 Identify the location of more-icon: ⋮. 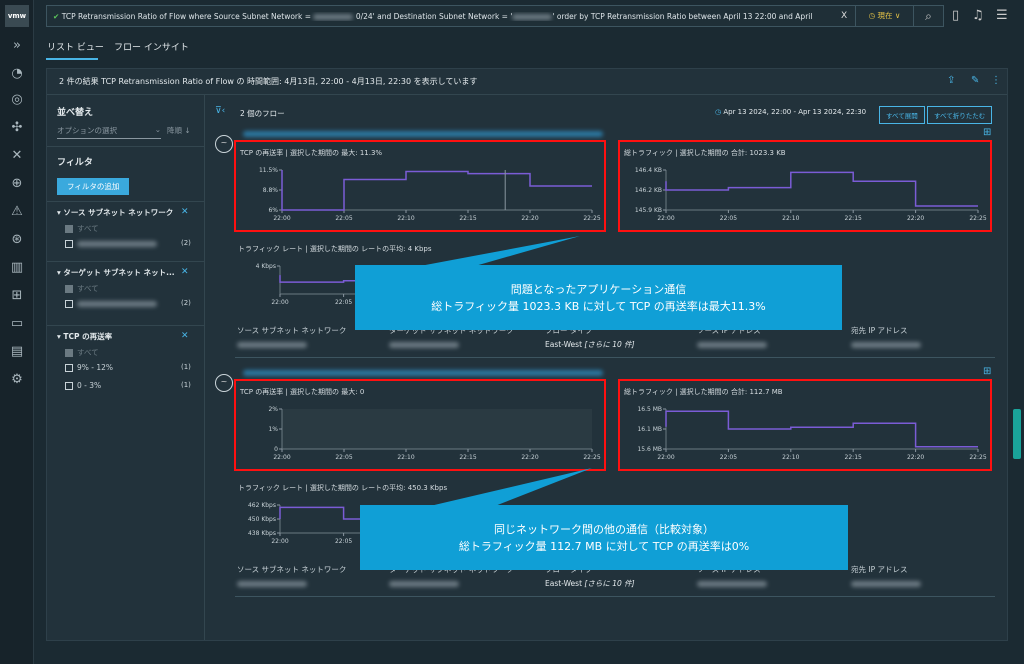
(996, 80).